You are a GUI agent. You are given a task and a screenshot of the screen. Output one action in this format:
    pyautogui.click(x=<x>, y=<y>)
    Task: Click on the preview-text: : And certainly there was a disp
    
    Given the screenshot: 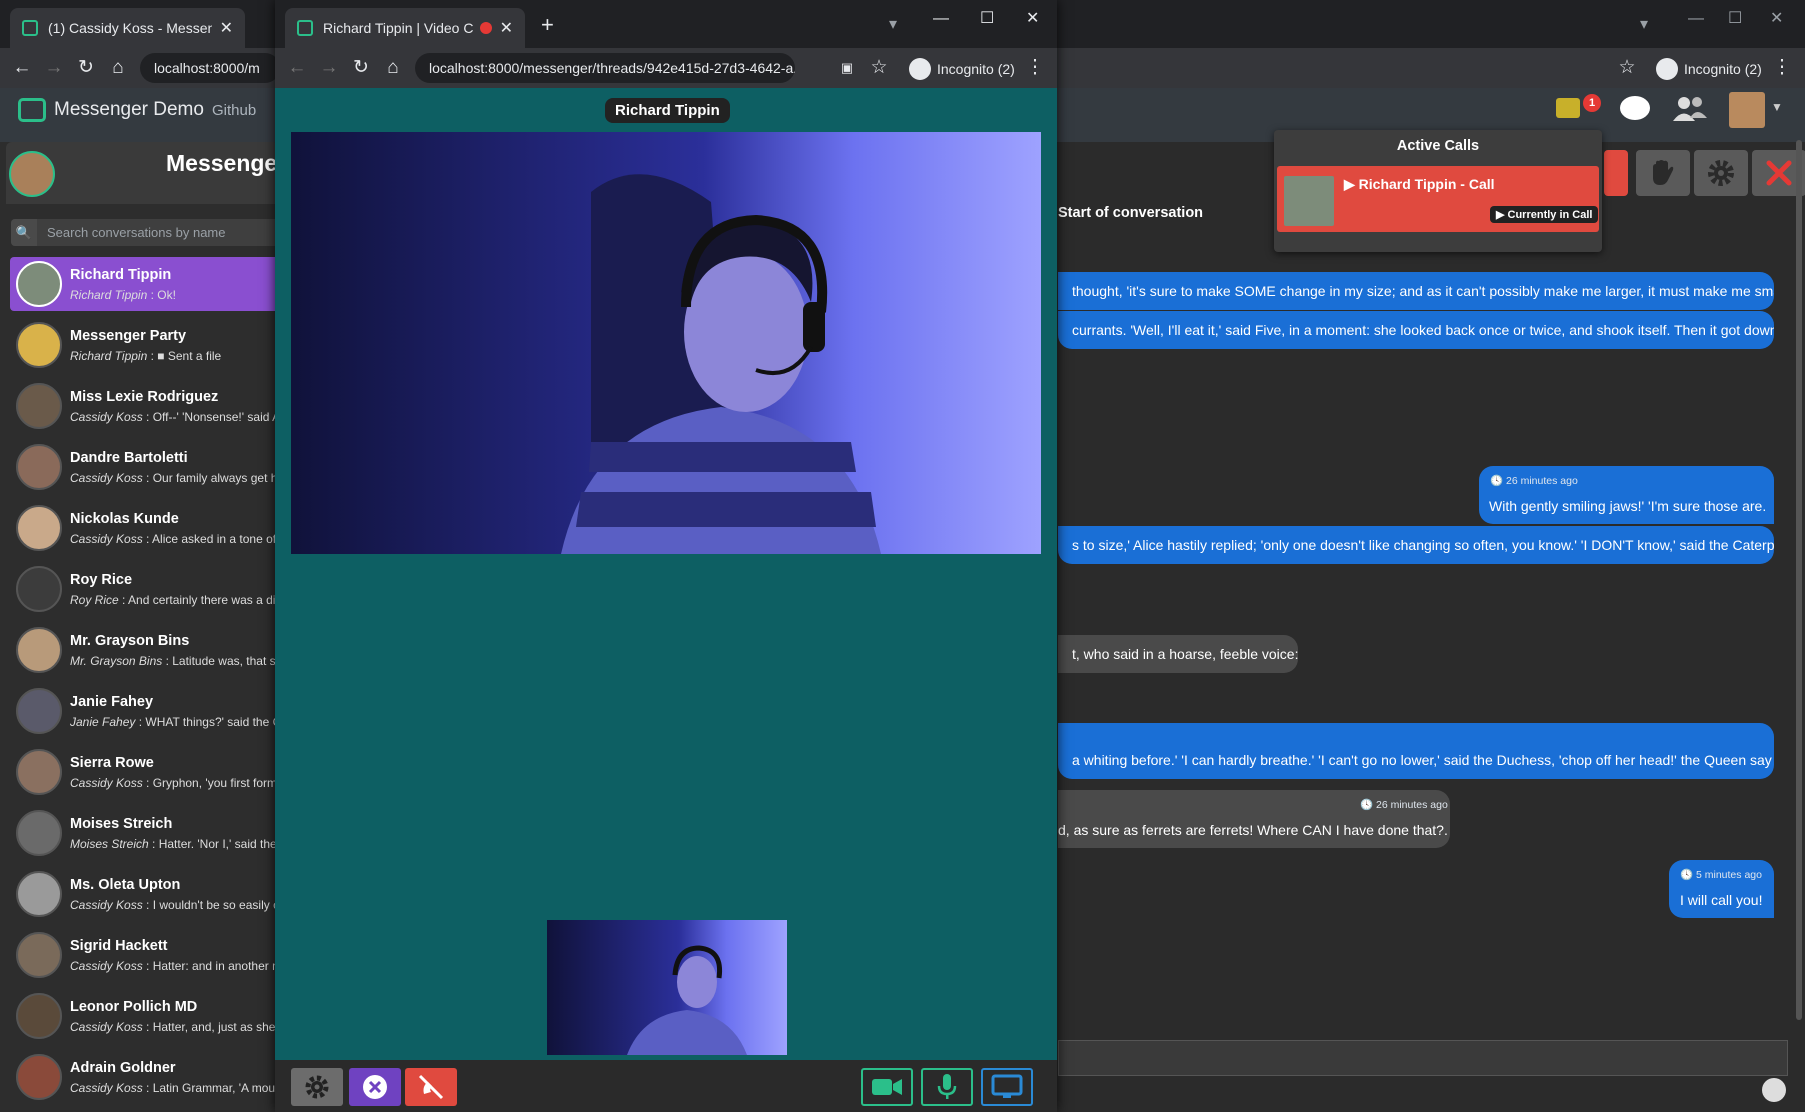 What is the action you would take?
    pyautogui.click(x=201, y=599)
    